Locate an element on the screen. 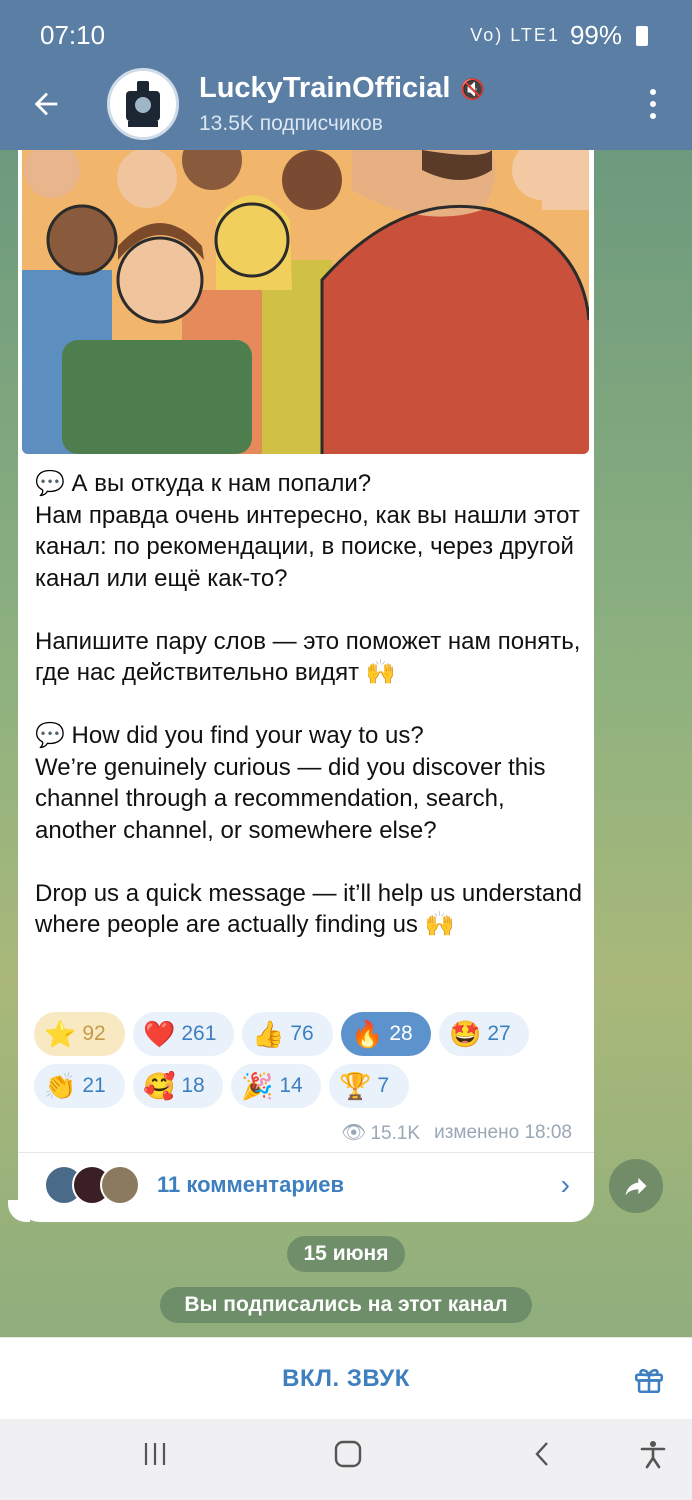 This screenshot has width=692, height=1500. system-message: Вы подписались на этот канал is located at coordinates (346, 1305).